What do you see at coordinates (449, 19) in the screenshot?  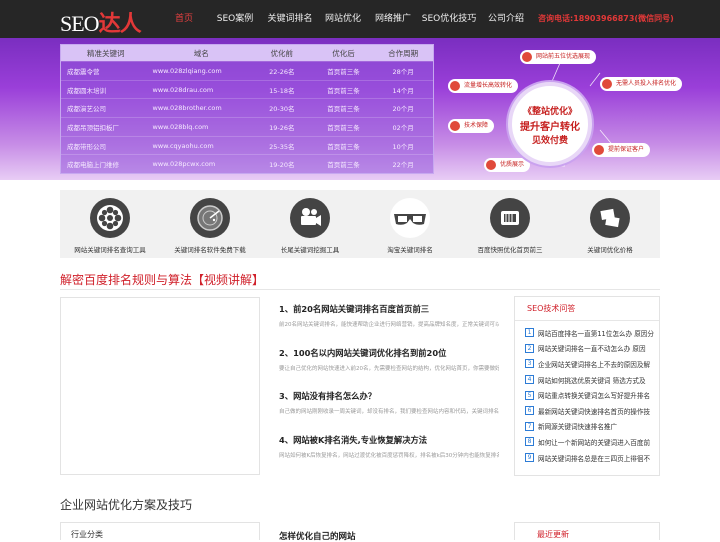 I see `nav-seo-tips: SEO优化技巧` at bounding box center [449, 19].